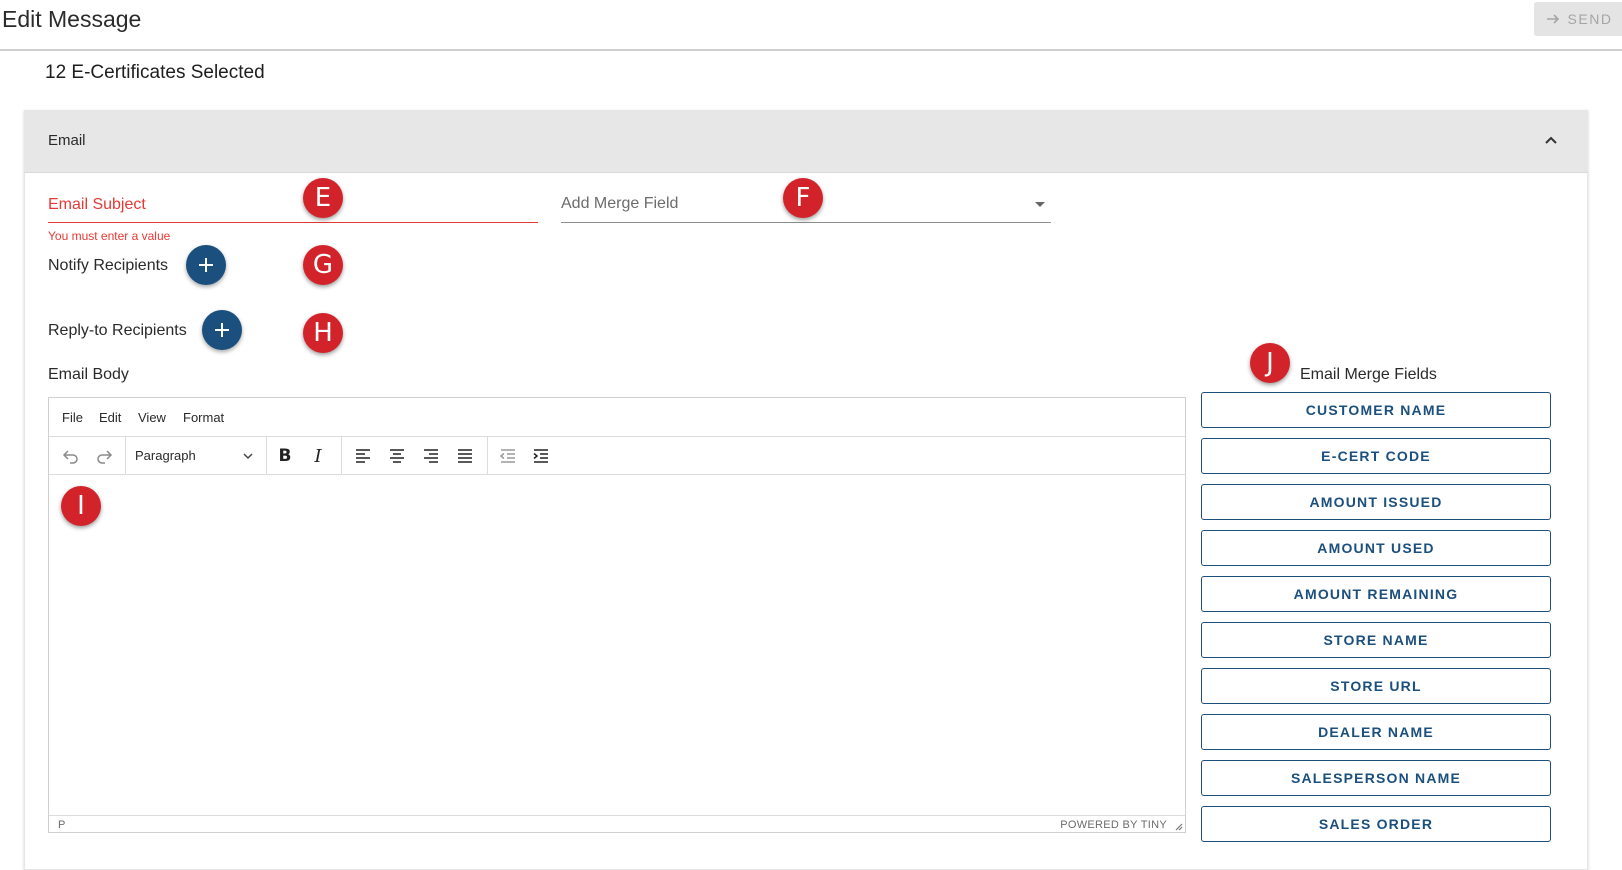 This screenshot has height=870, width=1622. Describe the element at coordinates (465, 456) in the screenshot. I see `align-justify-icon` at that location.